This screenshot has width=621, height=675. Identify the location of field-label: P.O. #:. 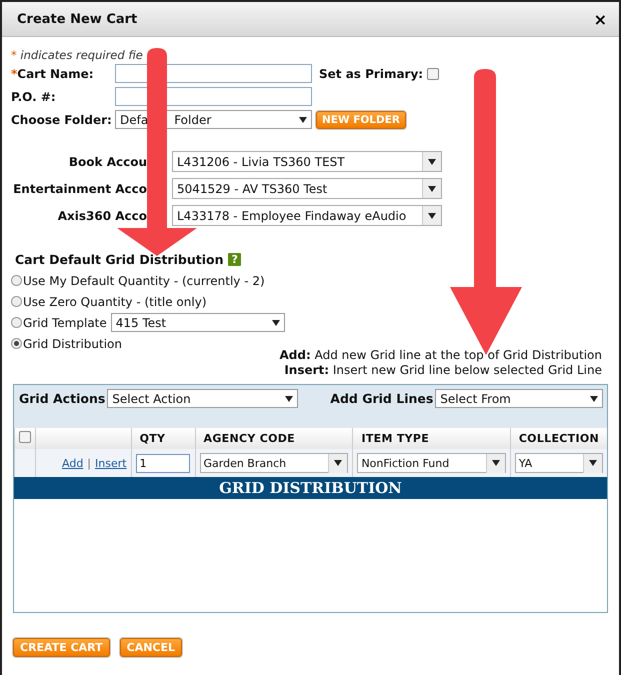
(34, 97).